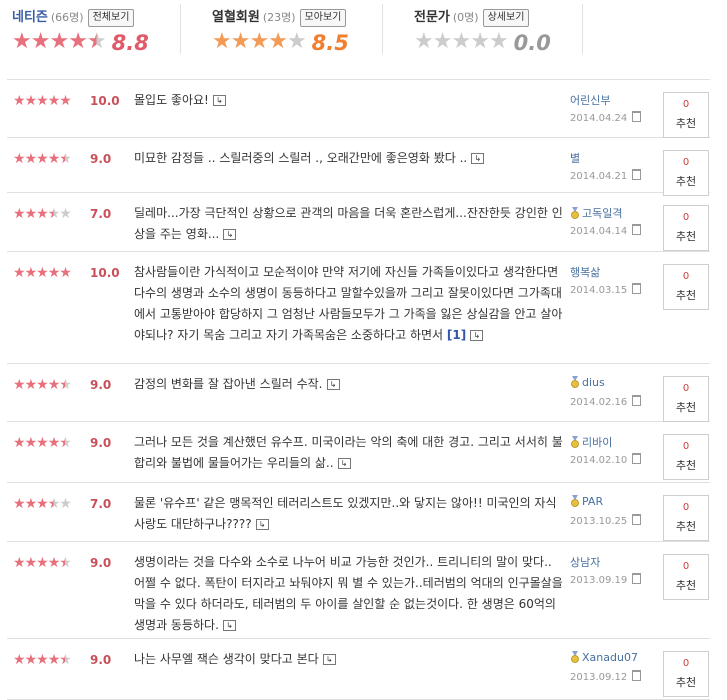 The image size is (727, 700). I want to click on date-text: 2014.04.14, so click(599, 231).